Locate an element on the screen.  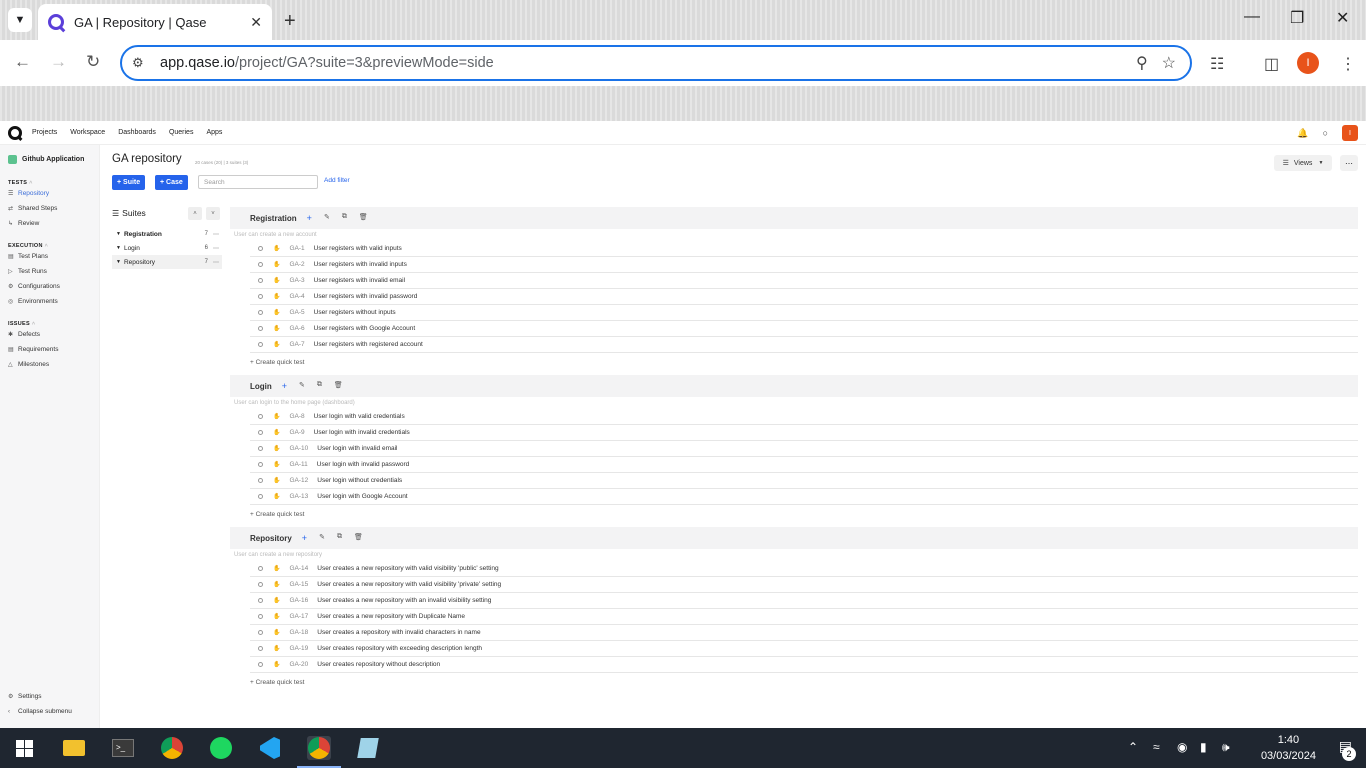
section-execution: EXECUTION ˄ is located at coordinates (53, 246).